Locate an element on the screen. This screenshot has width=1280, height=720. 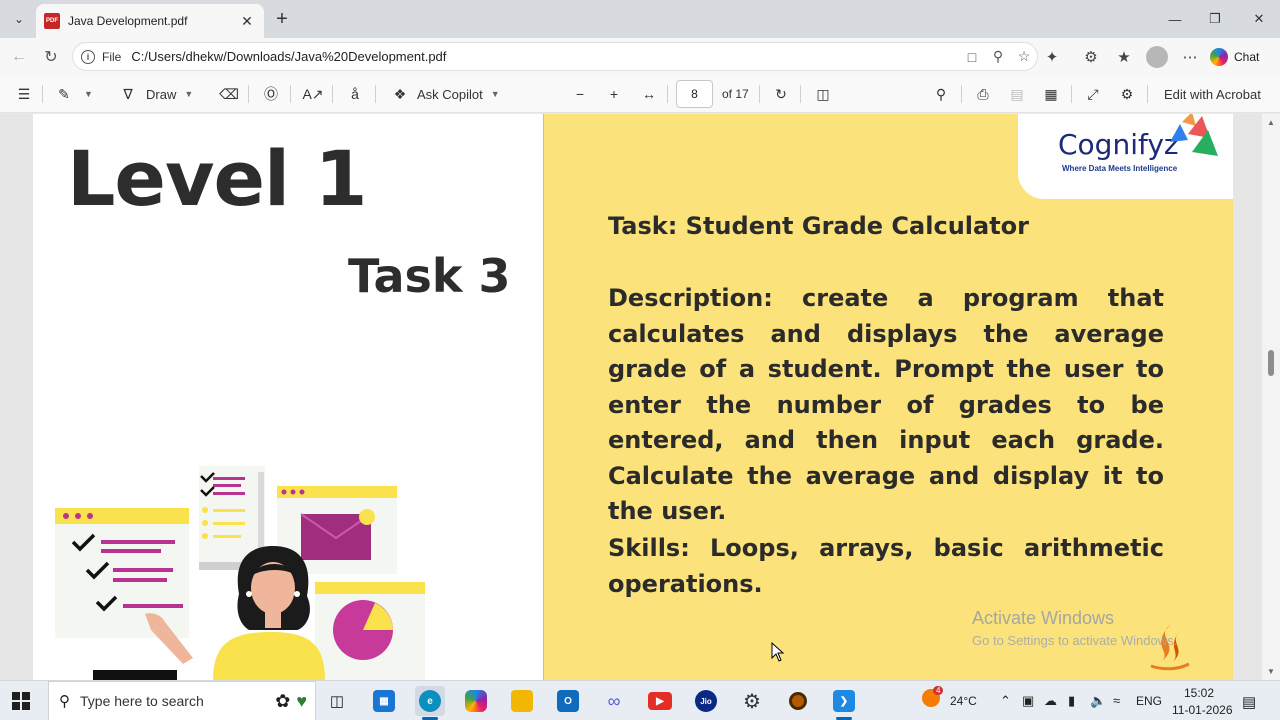
link-app-button: ∞ is located at coordinates (614, 701).